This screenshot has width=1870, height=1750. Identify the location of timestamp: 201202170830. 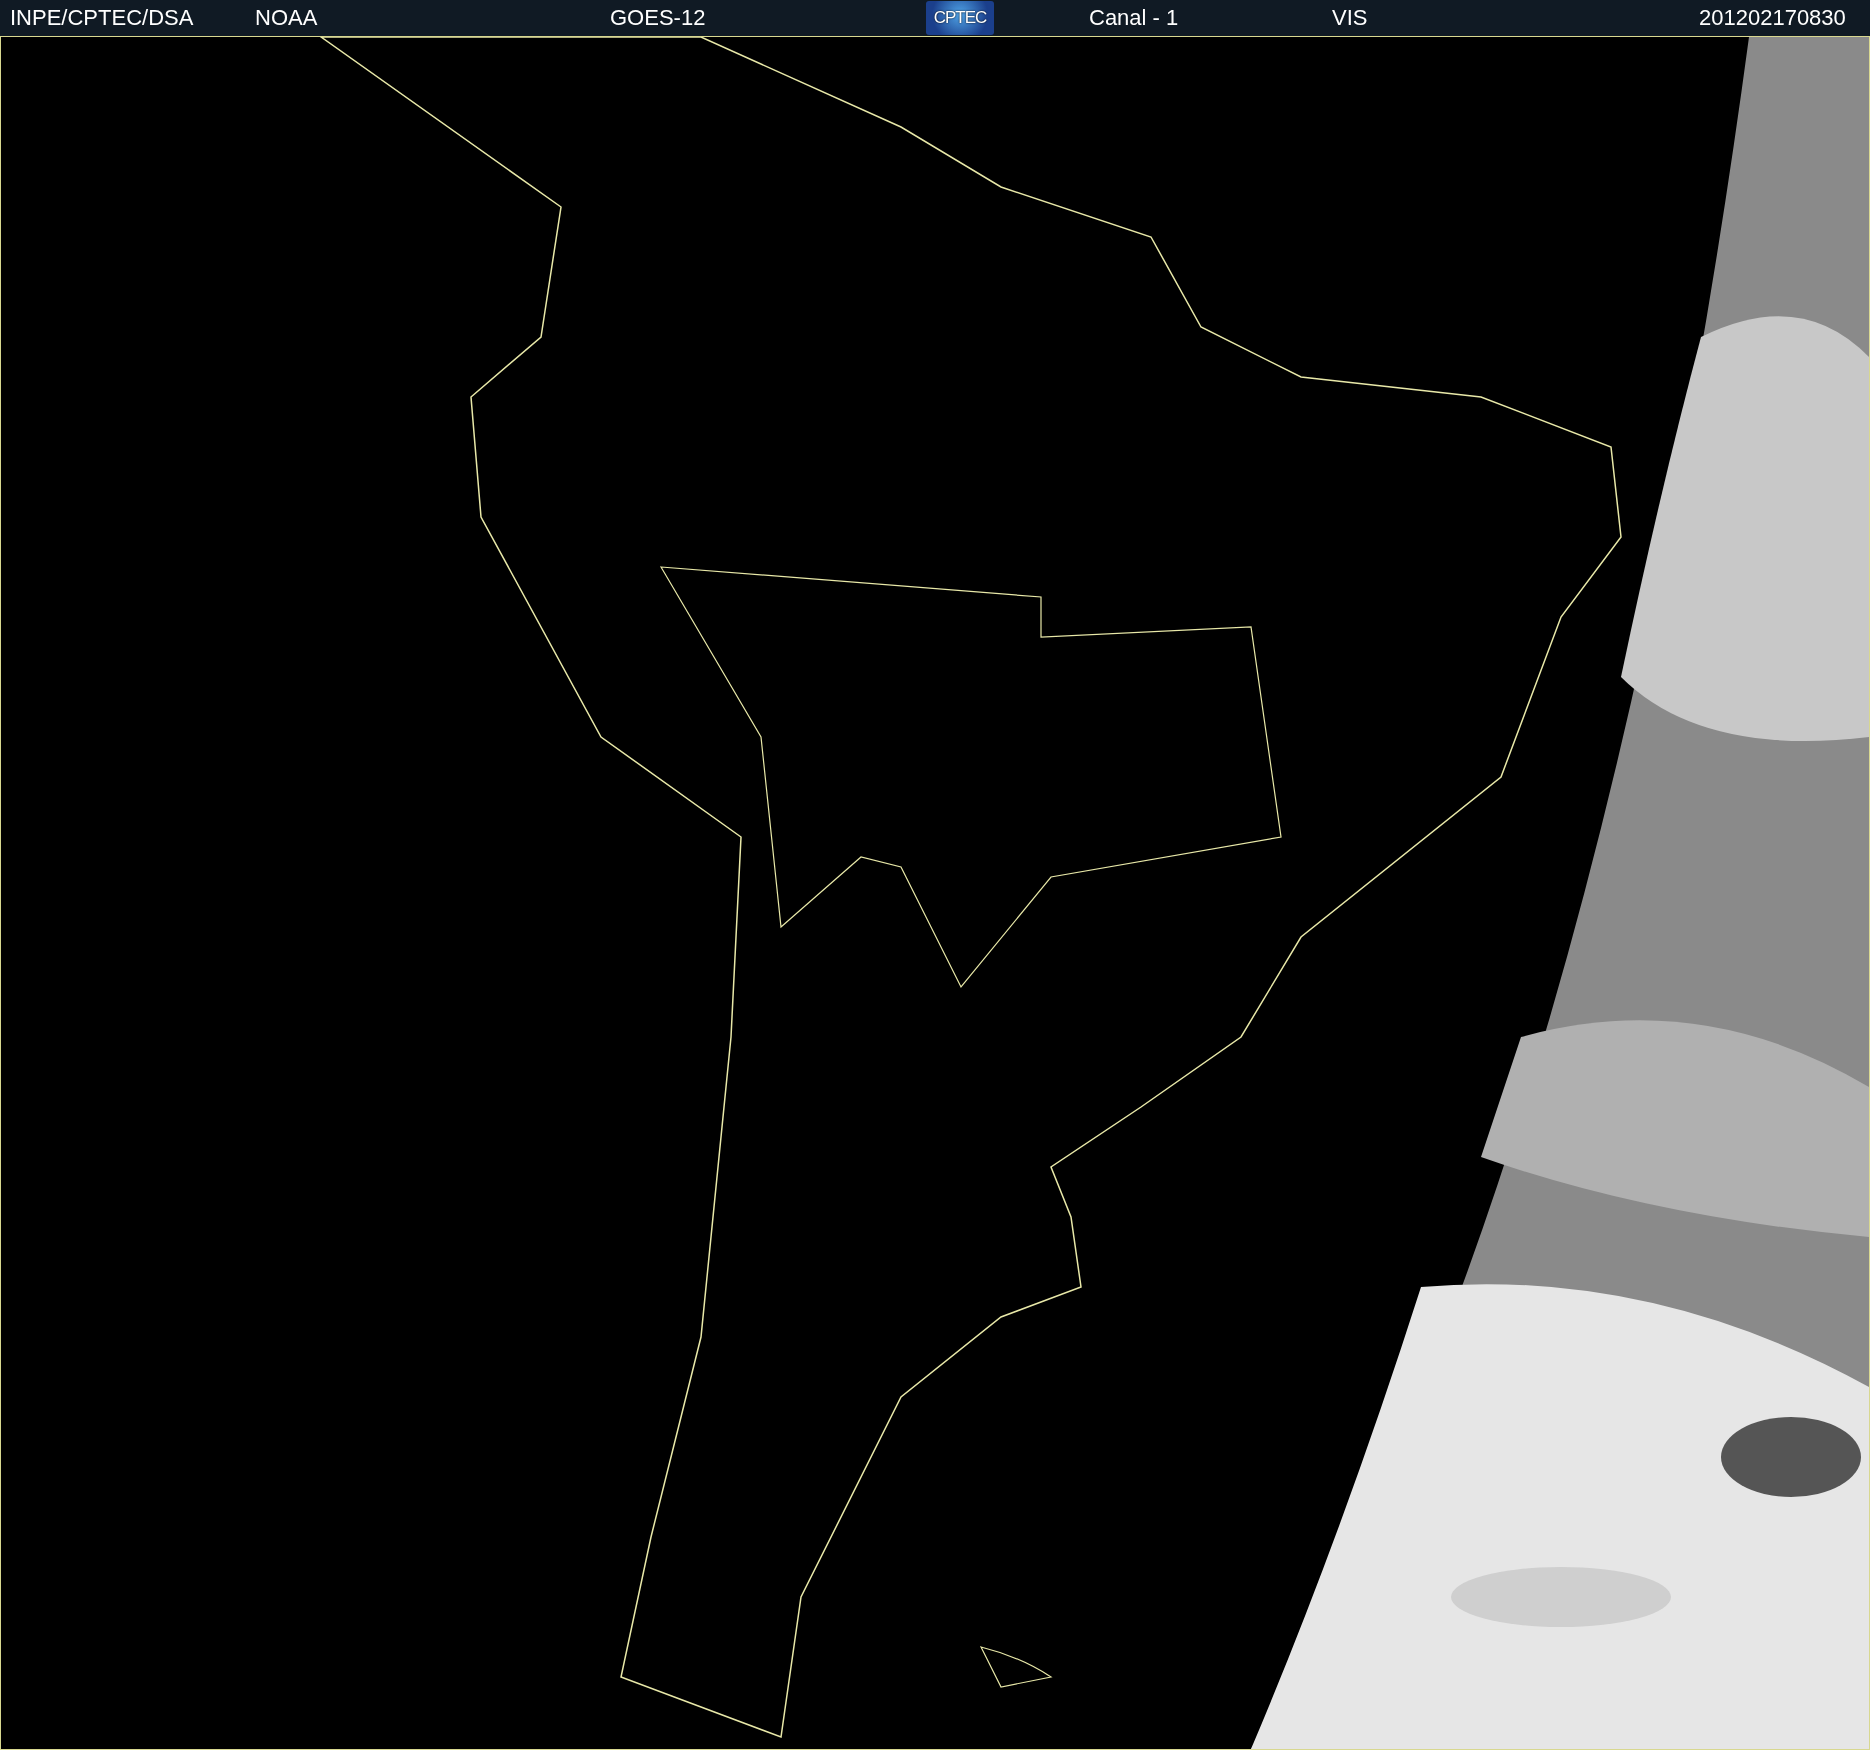
(1773, 18).